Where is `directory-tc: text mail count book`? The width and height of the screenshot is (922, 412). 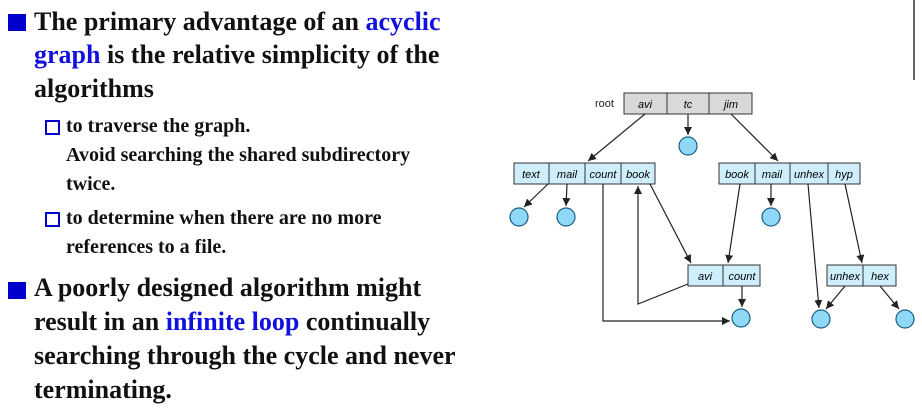
directory-tc: text mail count book is located at coordinates (584, 173).